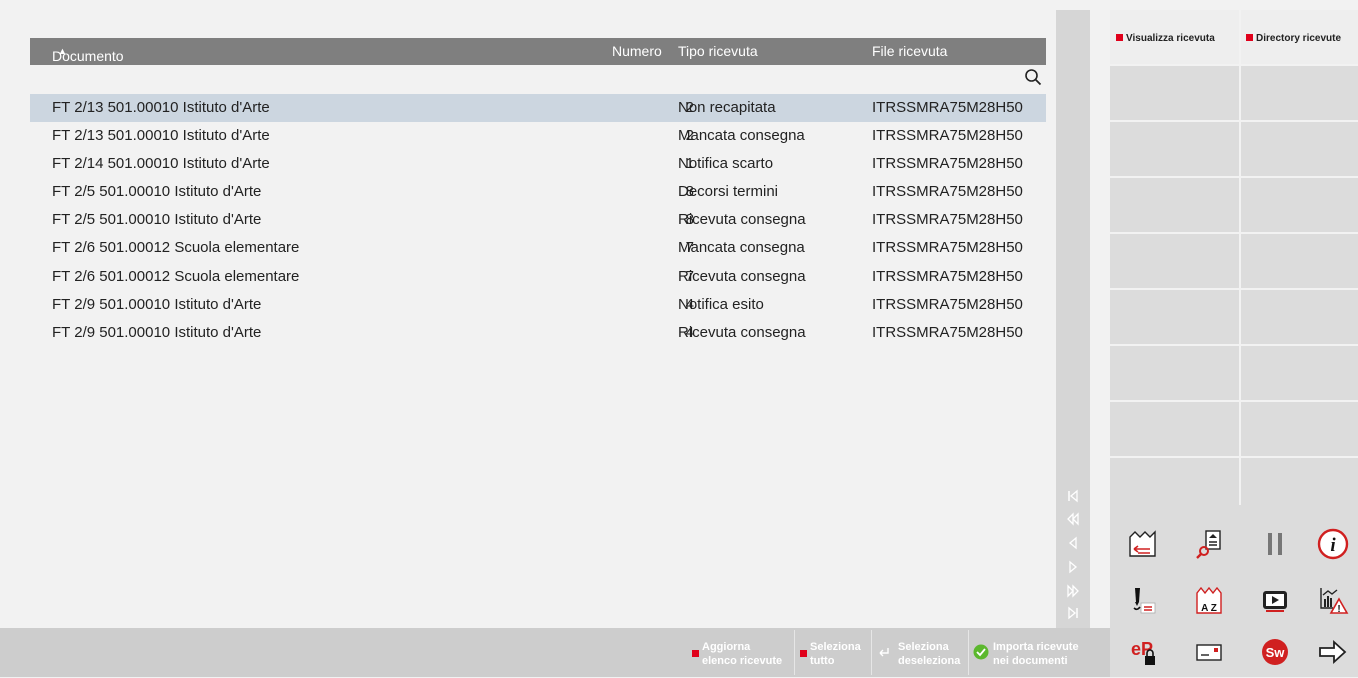 The width and height of the screenshot is (1358, 678). What do you see at coordinates (981, 652) in the screenshot?
I see `check-icon` at bounding box center [981, 652].